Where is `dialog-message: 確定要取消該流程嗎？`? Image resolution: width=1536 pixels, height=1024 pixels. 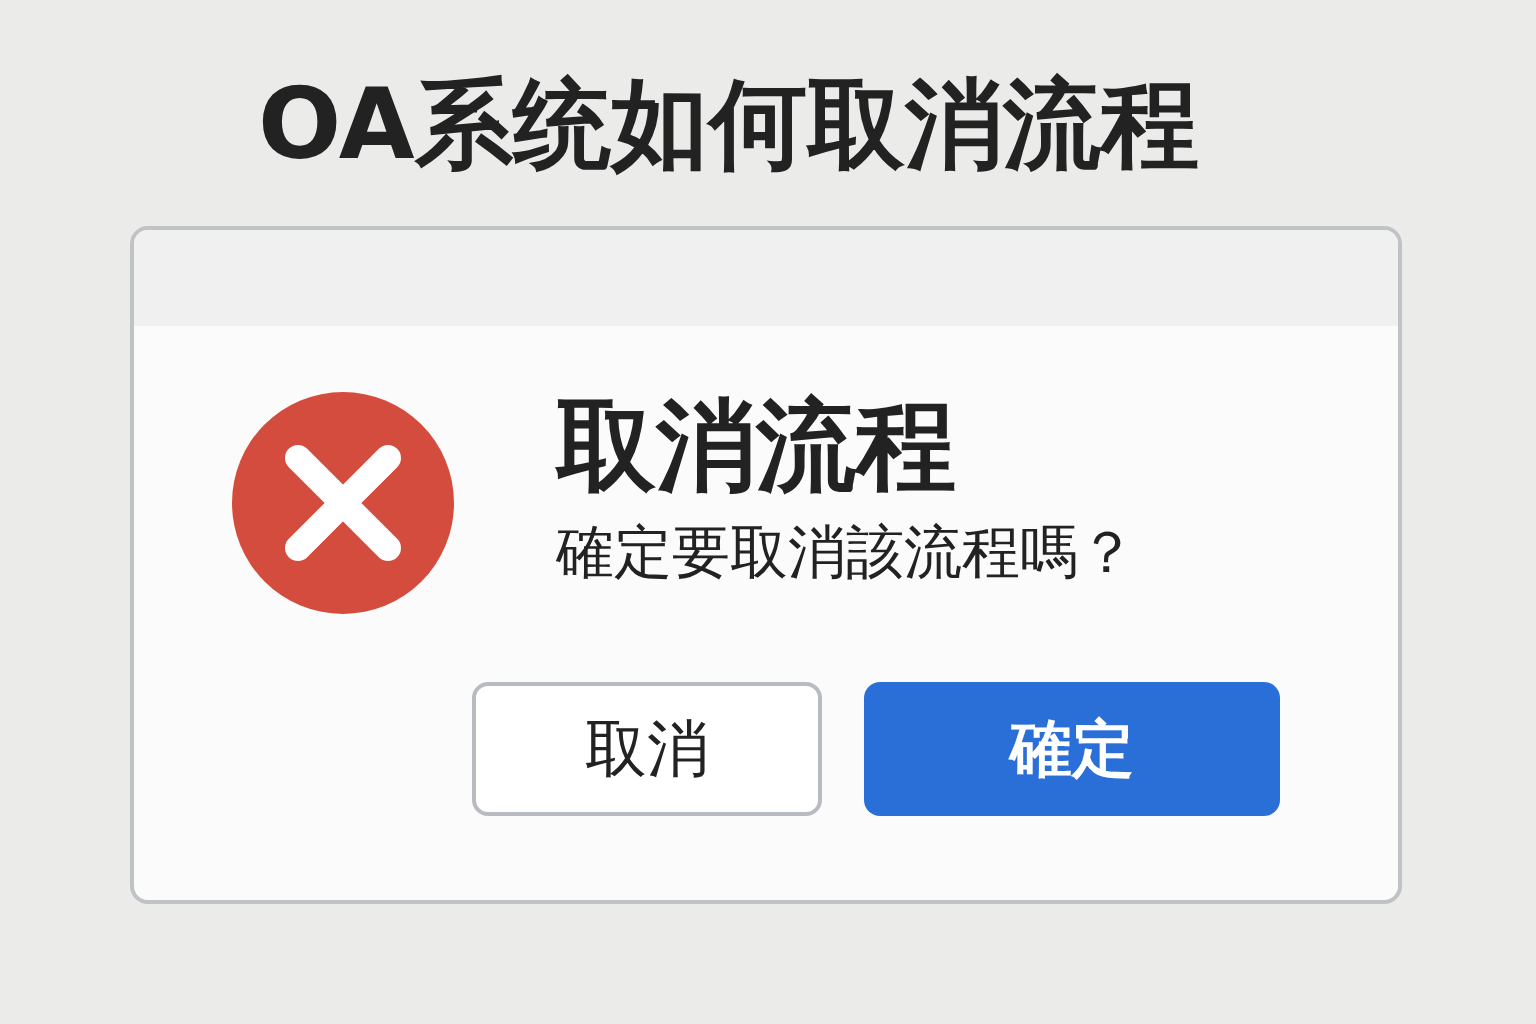 dialog-message: 確定要取消該流程嗎？ is located at coordinates (846, 552).